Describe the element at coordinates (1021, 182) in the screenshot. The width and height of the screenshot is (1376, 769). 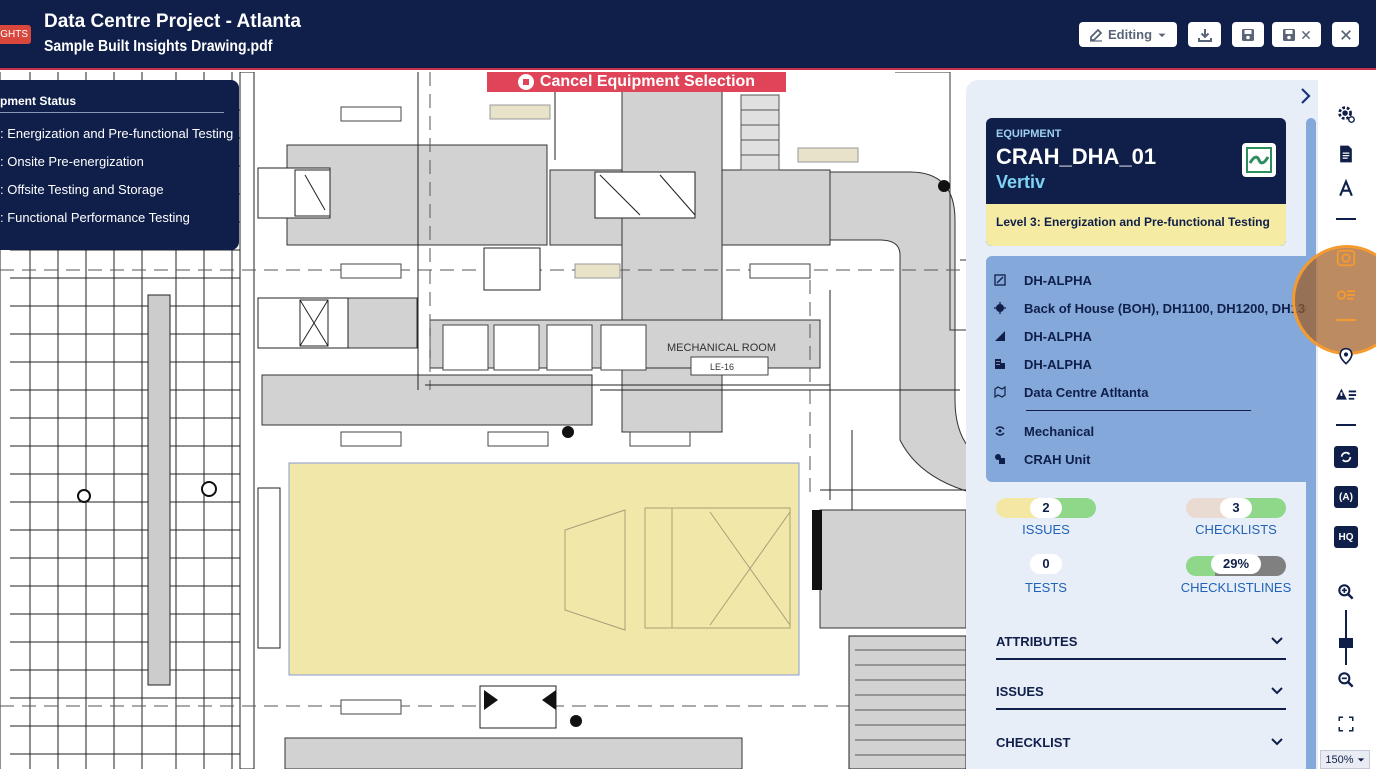
I see `equipment-vendor: Vertiv` at that location.